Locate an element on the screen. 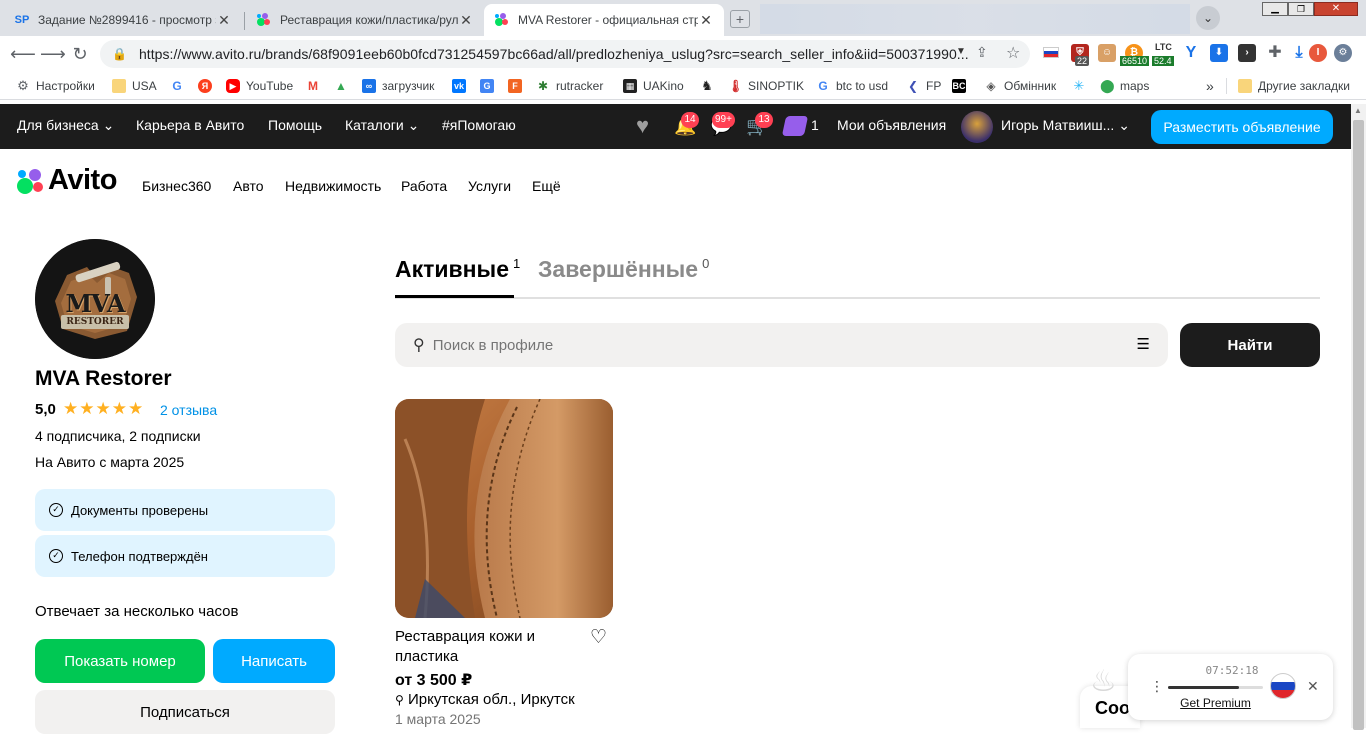  page-scrollbar: ▲ is located at coordinates (1358, 417).